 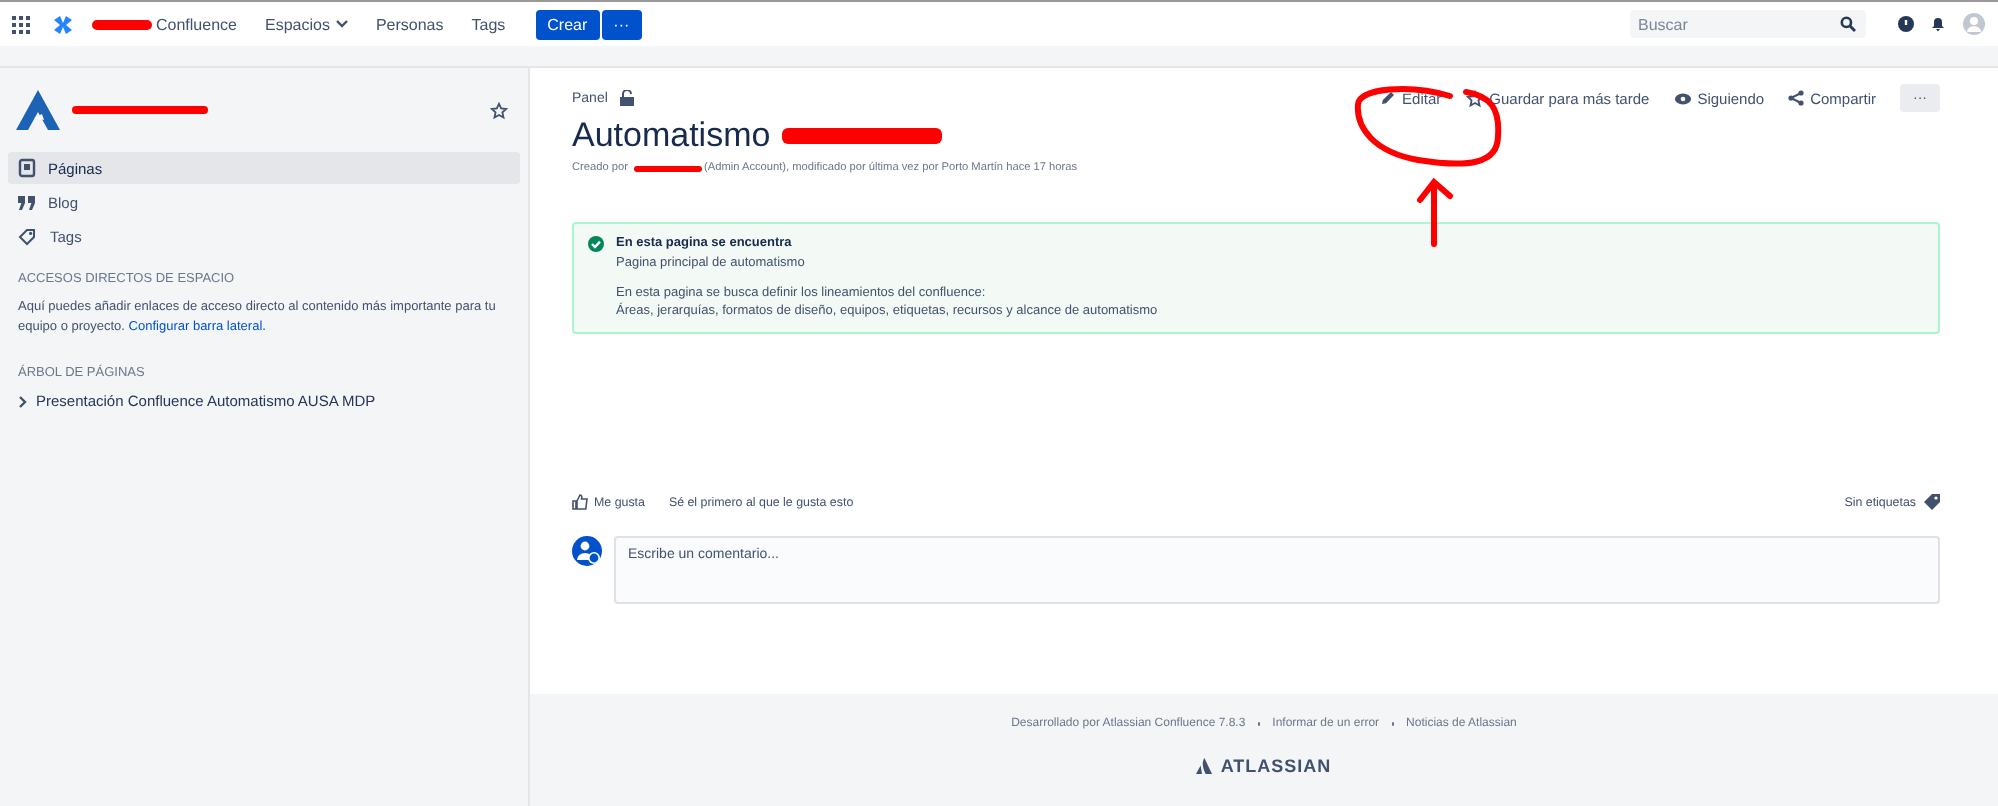 What do you see at coordinates (23, 401) in the screenshot?
I see `chevron-right-icon` at bounding box center [23, 401].